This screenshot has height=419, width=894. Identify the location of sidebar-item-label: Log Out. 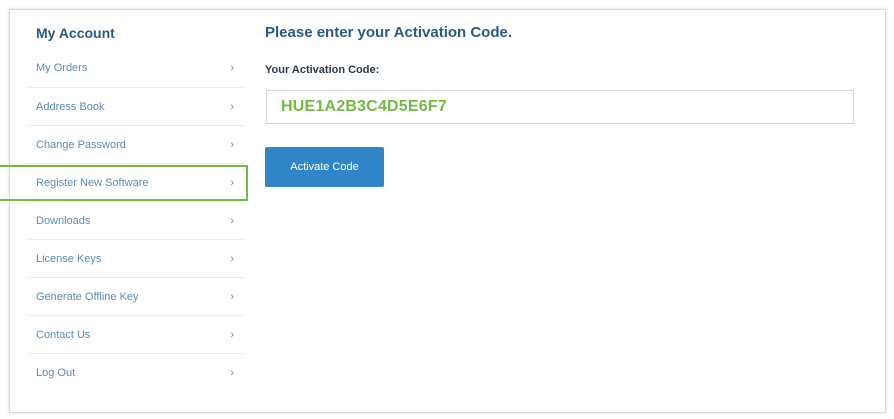
(56, 372).